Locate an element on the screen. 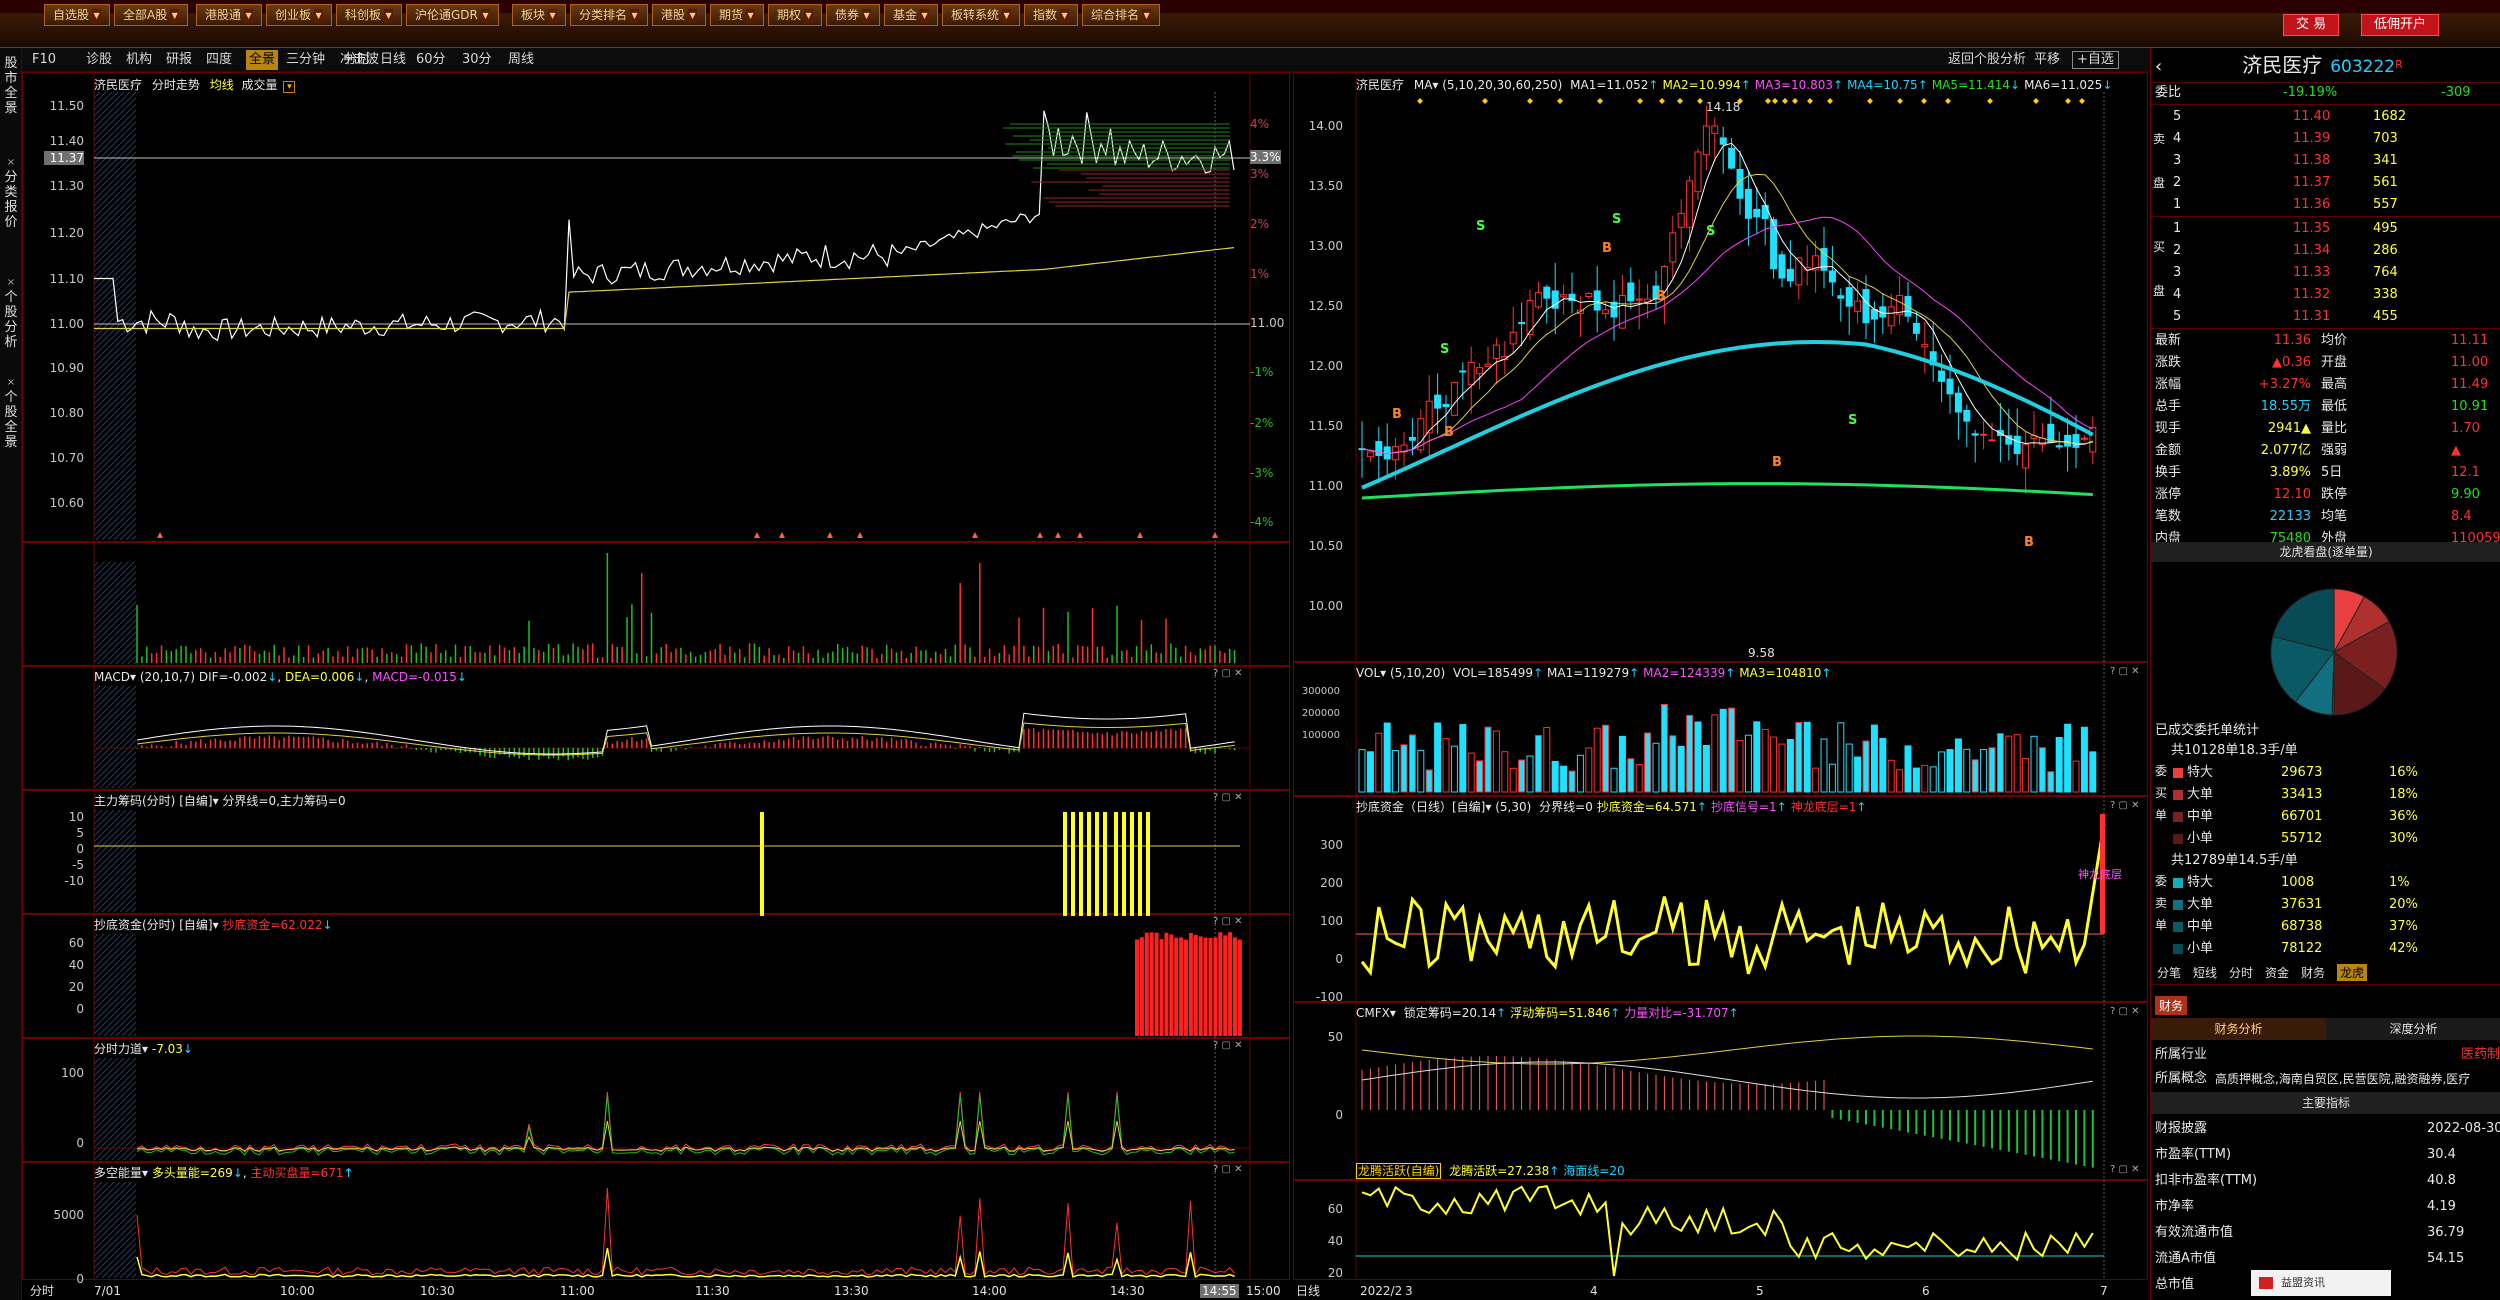  zlcm-tick: 0 is located at coordinates (80, 849).